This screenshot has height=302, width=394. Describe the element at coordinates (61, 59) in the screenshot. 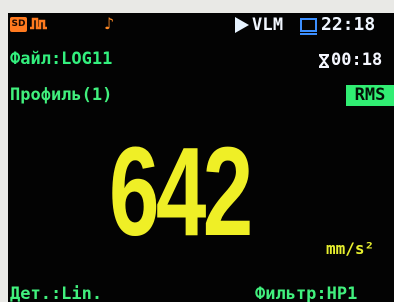

I see `file-name-label: Файл:LOG11` at that location.